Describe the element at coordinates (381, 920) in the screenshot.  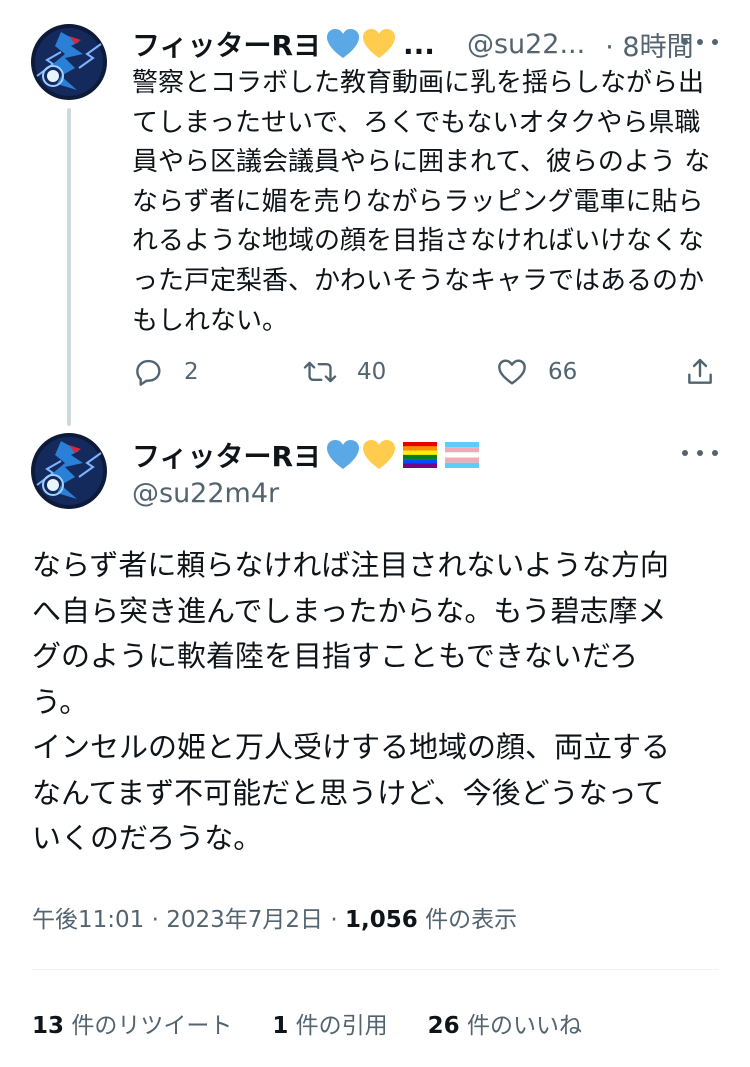
I see `views-number: 1,056` at that location.